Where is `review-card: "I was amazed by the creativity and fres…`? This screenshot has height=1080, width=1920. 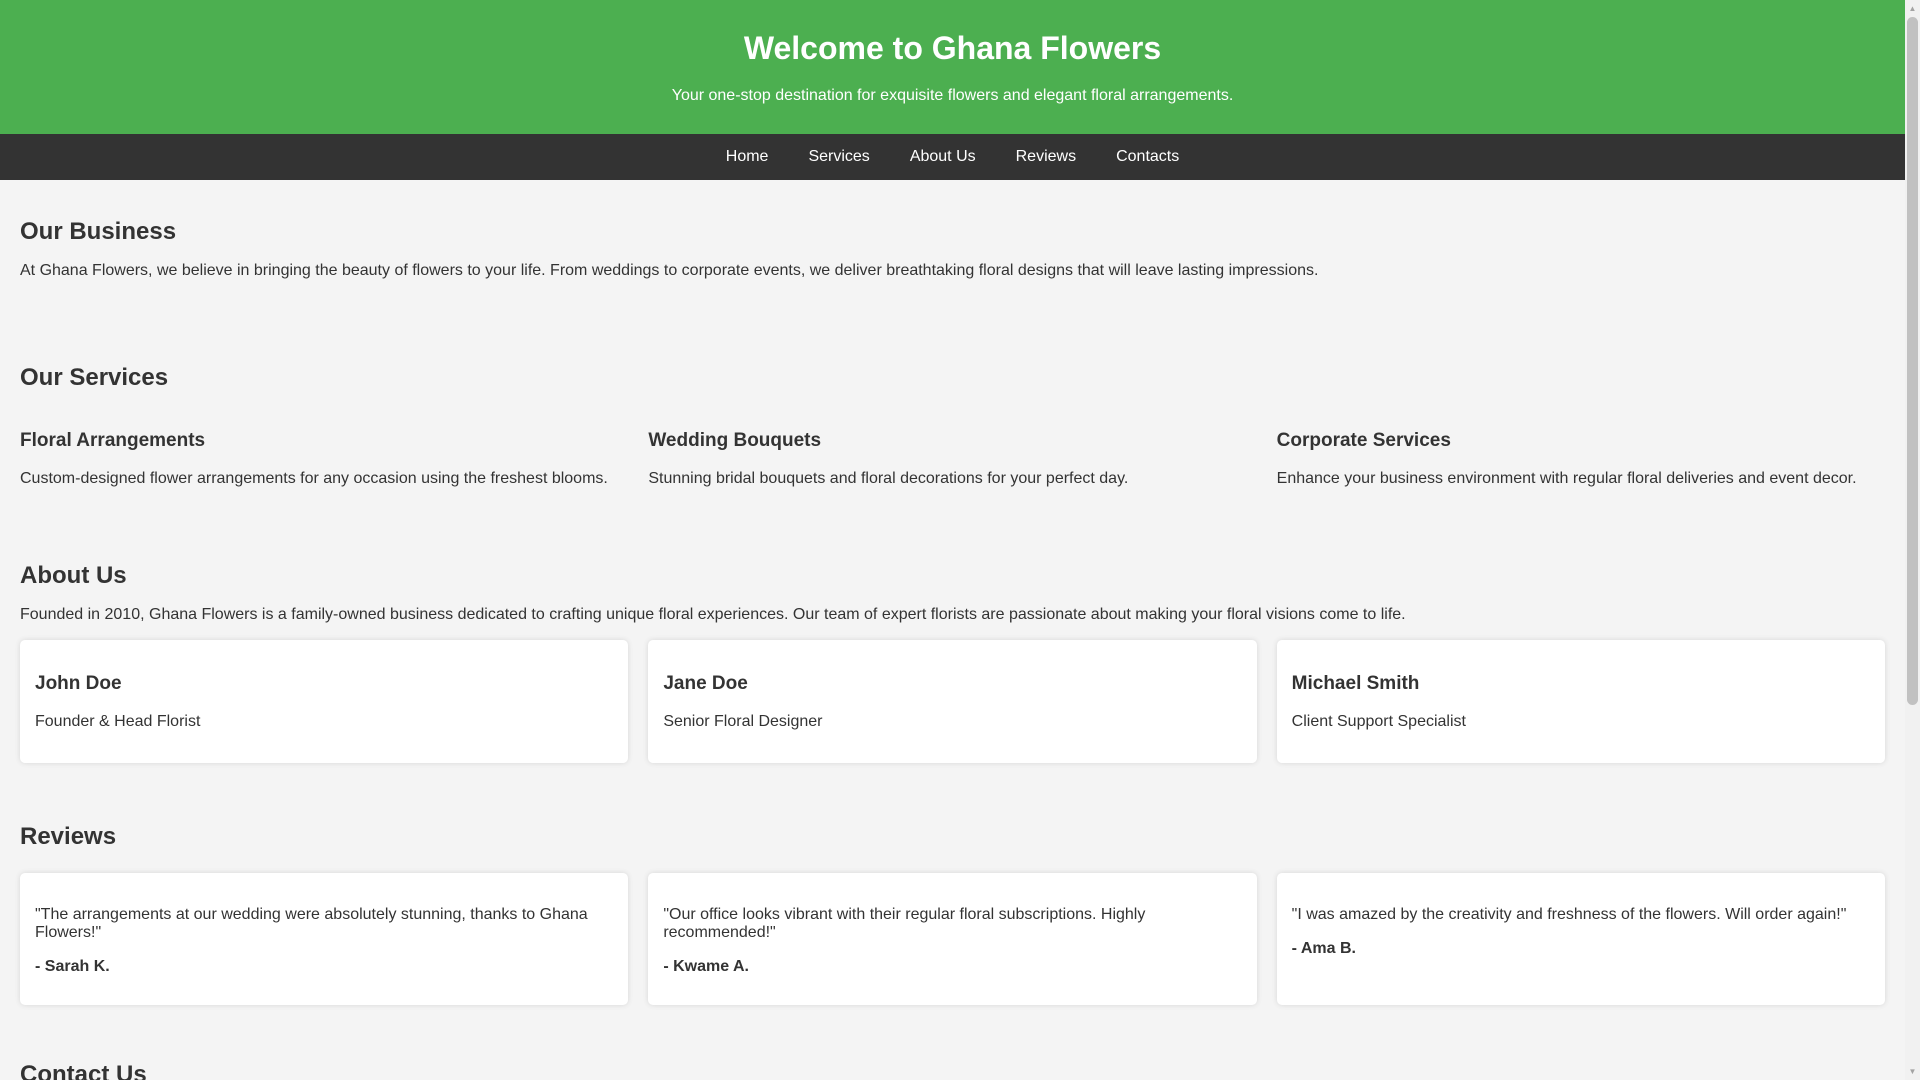
review-card: "I was amazed by the creativity and fres… is located at coordinates (1580, 939).